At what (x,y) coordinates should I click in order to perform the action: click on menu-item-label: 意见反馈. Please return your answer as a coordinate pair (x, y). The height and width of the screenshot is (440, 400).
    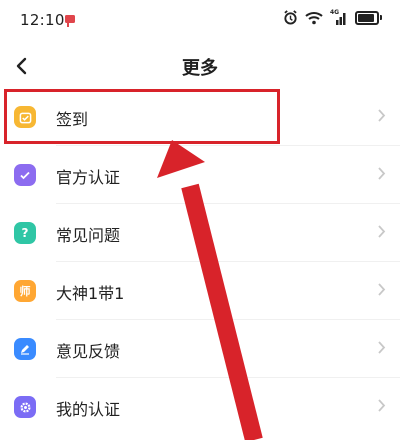
    Looking at the image, I should click on (88, 351).